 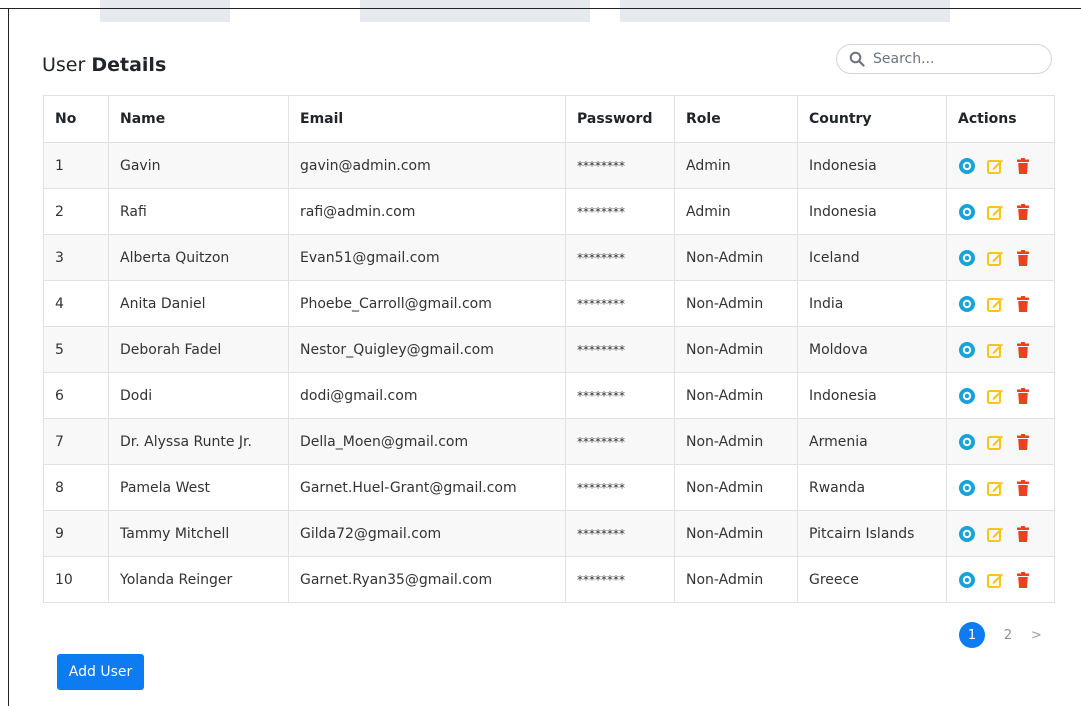 What do you see at coordinates (198, 303) in the screenshot?
I see `cell-name: Anita Daniel` at bounding box center [198, 303].